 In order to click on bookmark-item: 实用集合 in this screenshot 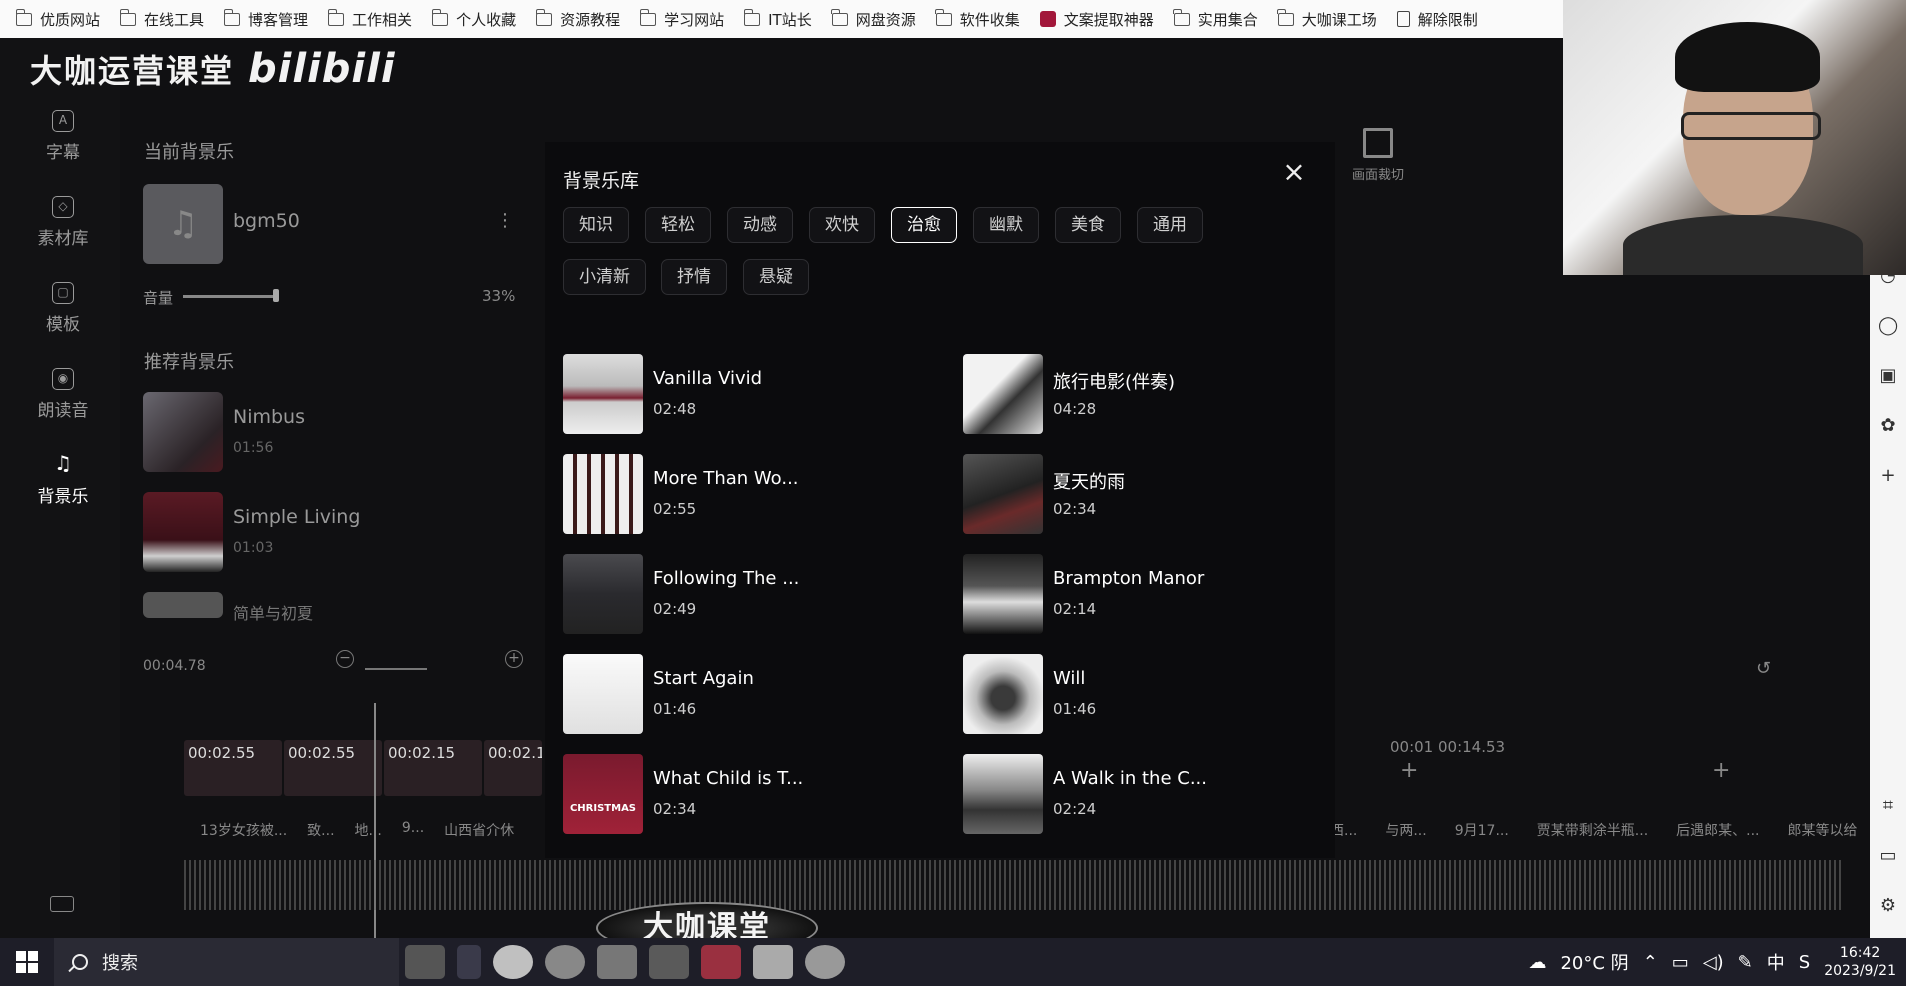, I will do `click(1218, 19)`.